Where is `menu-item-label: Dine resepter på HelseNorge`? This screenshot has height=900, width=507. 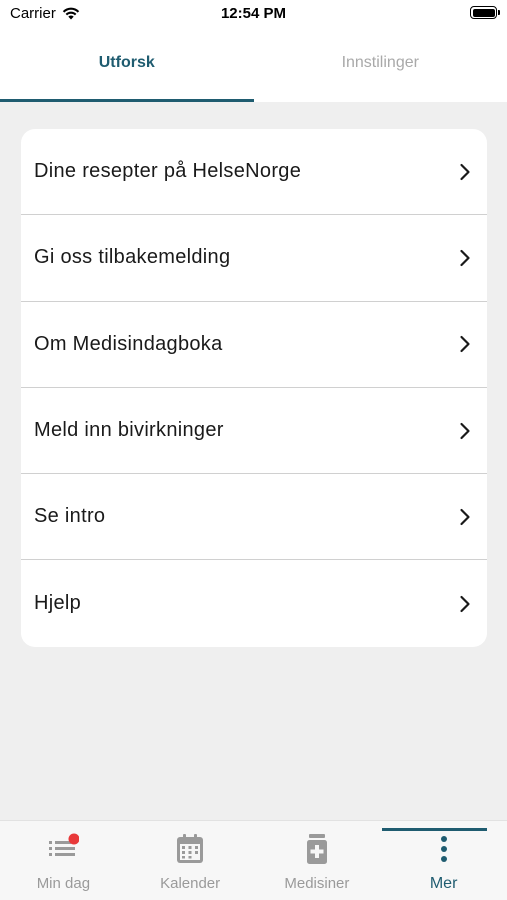
menu-item-label: Dine resepter på HelseNorge is located at coordinates (168, 171).